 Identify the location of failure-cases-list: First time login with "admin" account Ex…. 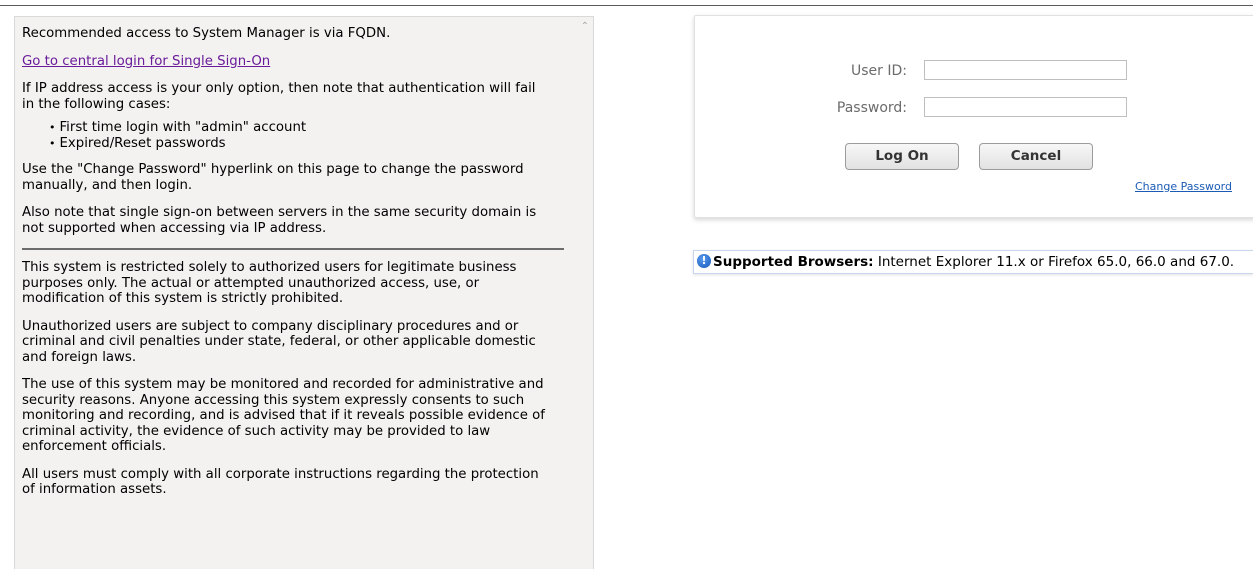
(286, 135).